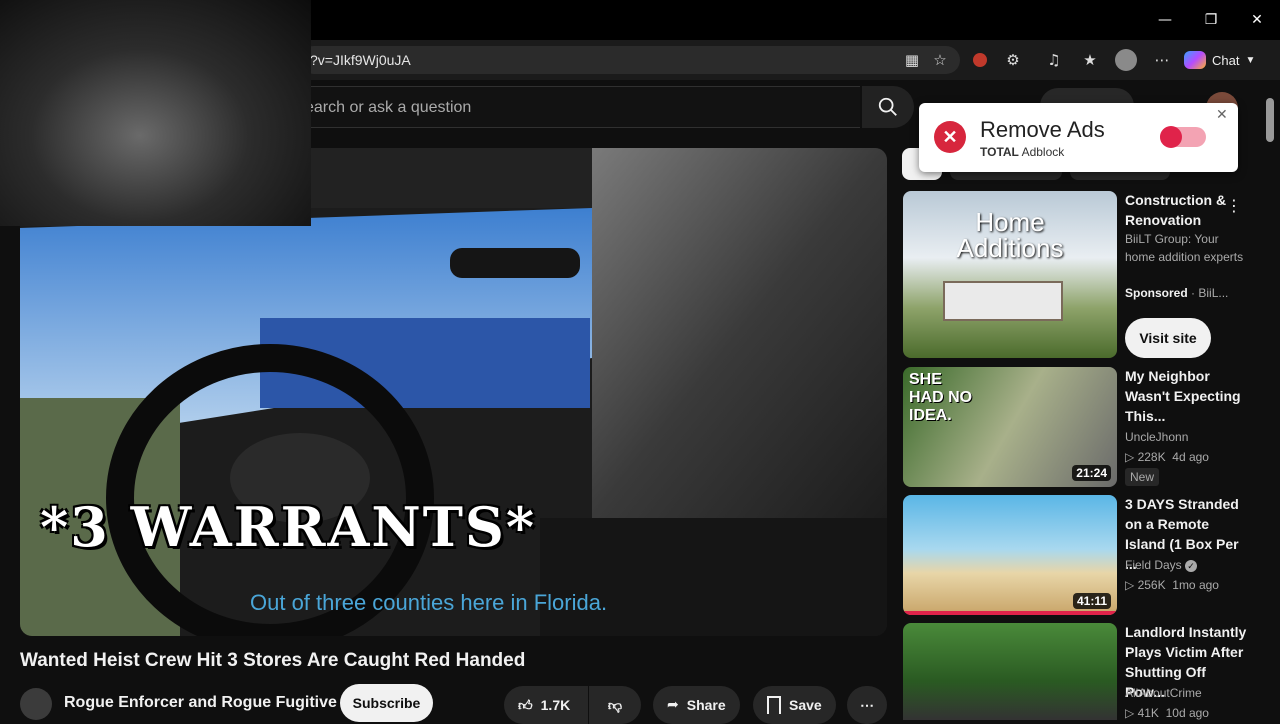  I want to click on video-stats: ▷ 256K 1mo ago, so click(1172, 585).